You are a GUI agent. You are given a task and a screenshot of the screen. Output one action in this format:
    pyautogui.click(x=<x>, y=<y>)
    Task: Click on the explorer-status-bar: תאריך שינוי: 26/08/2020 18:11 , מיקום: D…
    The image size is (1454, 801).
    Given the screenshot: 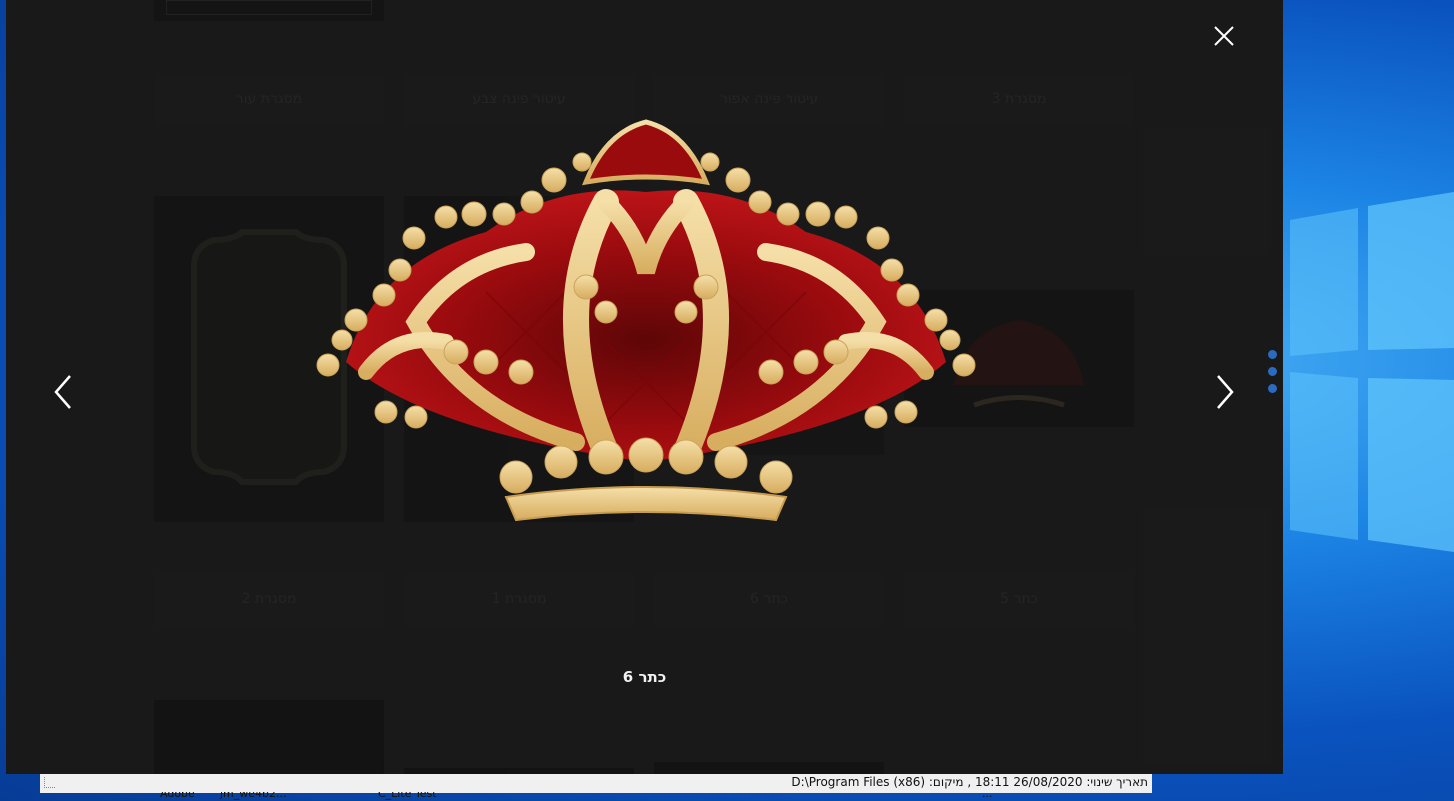 What is the action you would take?
    pyautogui.click(x=596, y=782)
    